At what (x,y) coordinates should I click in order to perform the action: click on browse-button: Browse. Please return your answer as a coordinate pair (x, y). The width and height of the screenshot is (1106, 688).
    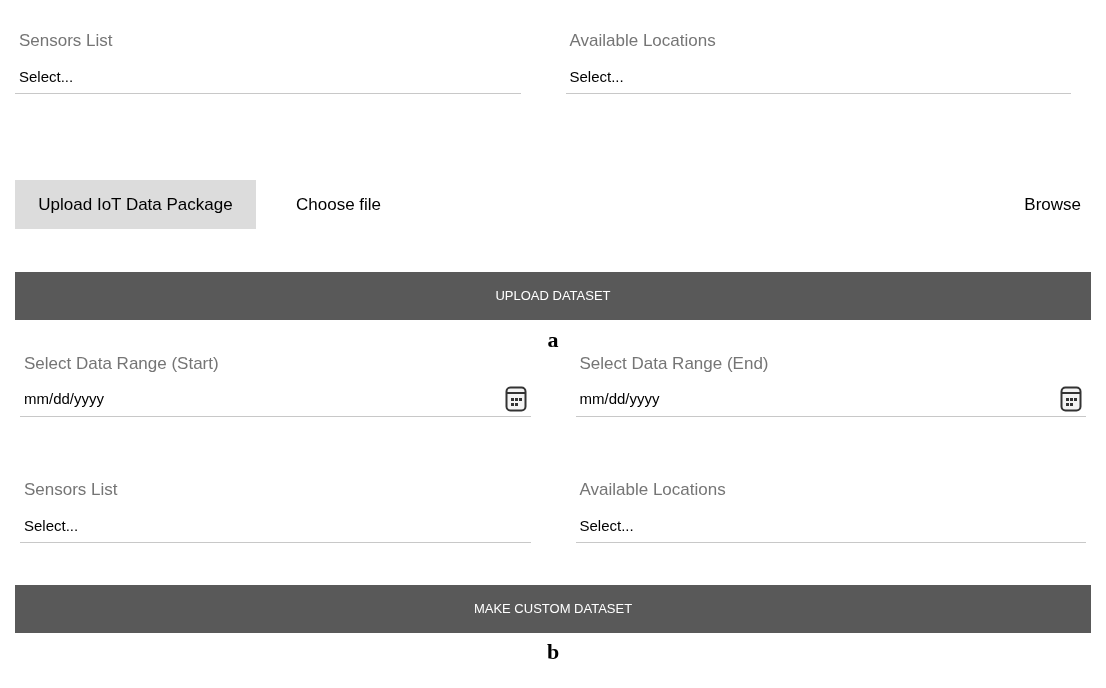
    Looking at the image, I should click on (1052, 204).